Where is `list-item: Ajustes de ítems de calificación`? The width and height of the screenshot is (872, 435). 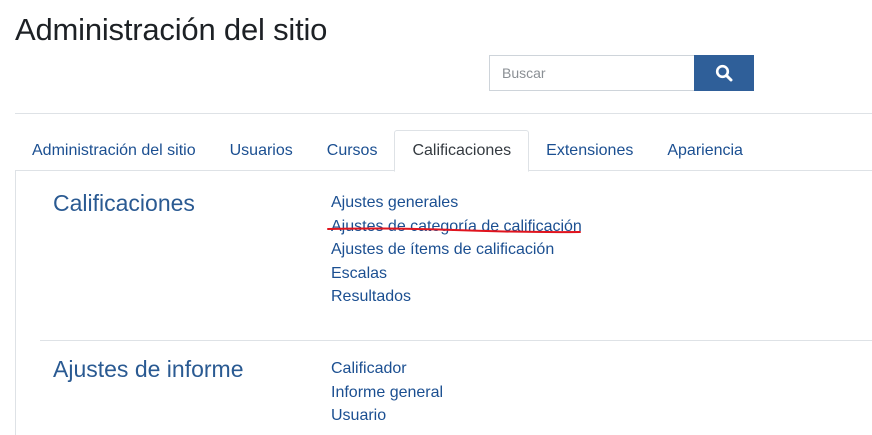
list-item: Ajustes de ítems de calificación is located at coordinates (456, 250).